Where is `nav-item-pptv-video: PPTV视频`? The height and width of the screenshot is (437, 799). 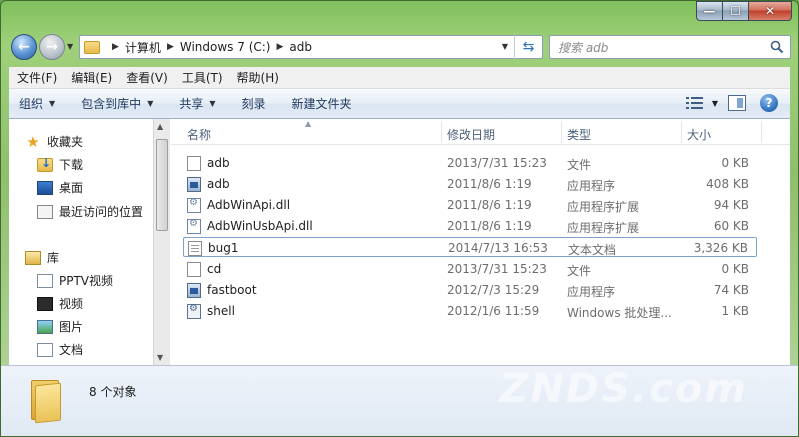
nav-item-pptv-video: PPTV视频 is located at coordinates (75, 280).